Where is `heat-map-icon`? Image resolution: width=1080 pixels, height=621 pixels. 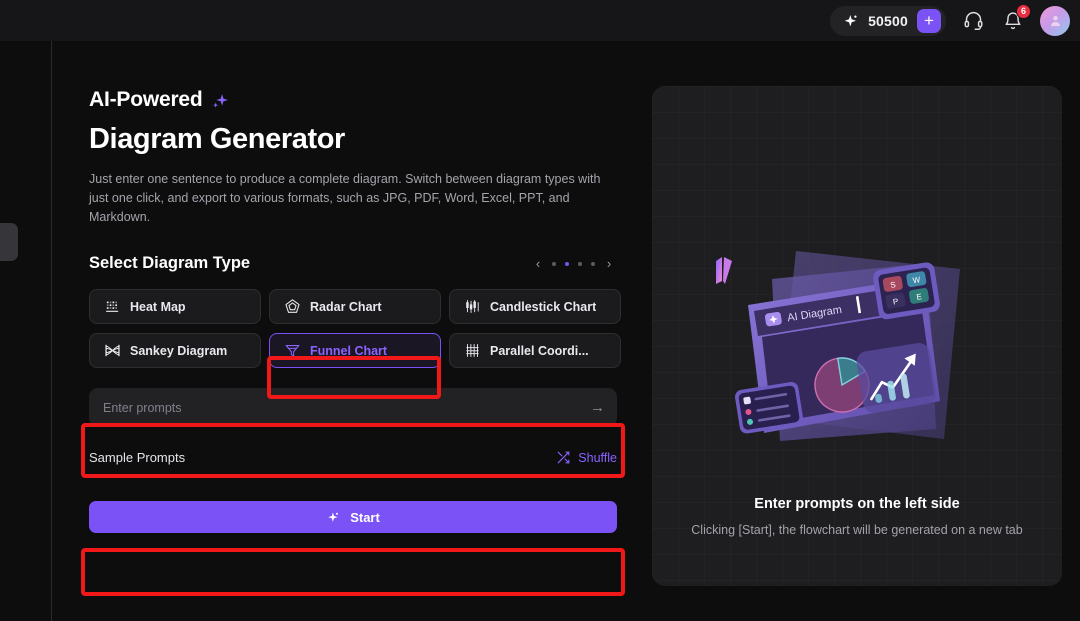 heat-map-icon is located at coordinates (112, 306).